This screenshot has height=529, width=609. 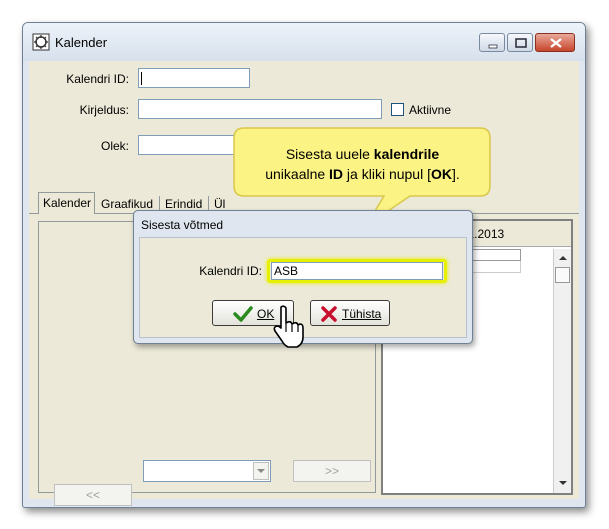 What do you see at coordinates (288, 326) in the screenshot?
I see `hand-pointer-icon` at bounding box center [288, 326].